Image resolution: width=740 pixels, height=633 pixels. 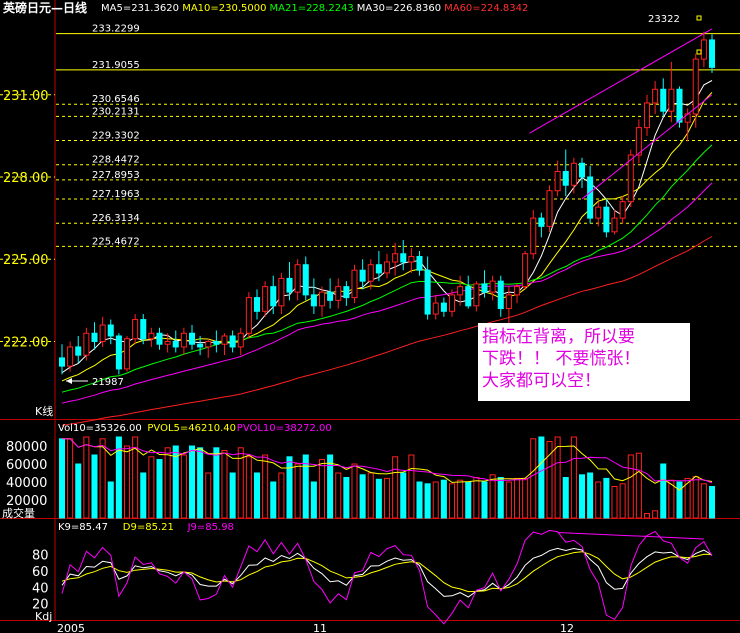 What do you see at coordinates (26, 447) in the screenshot?
I see `volume-tick-label: 80000` at bounding box center [26, 447].